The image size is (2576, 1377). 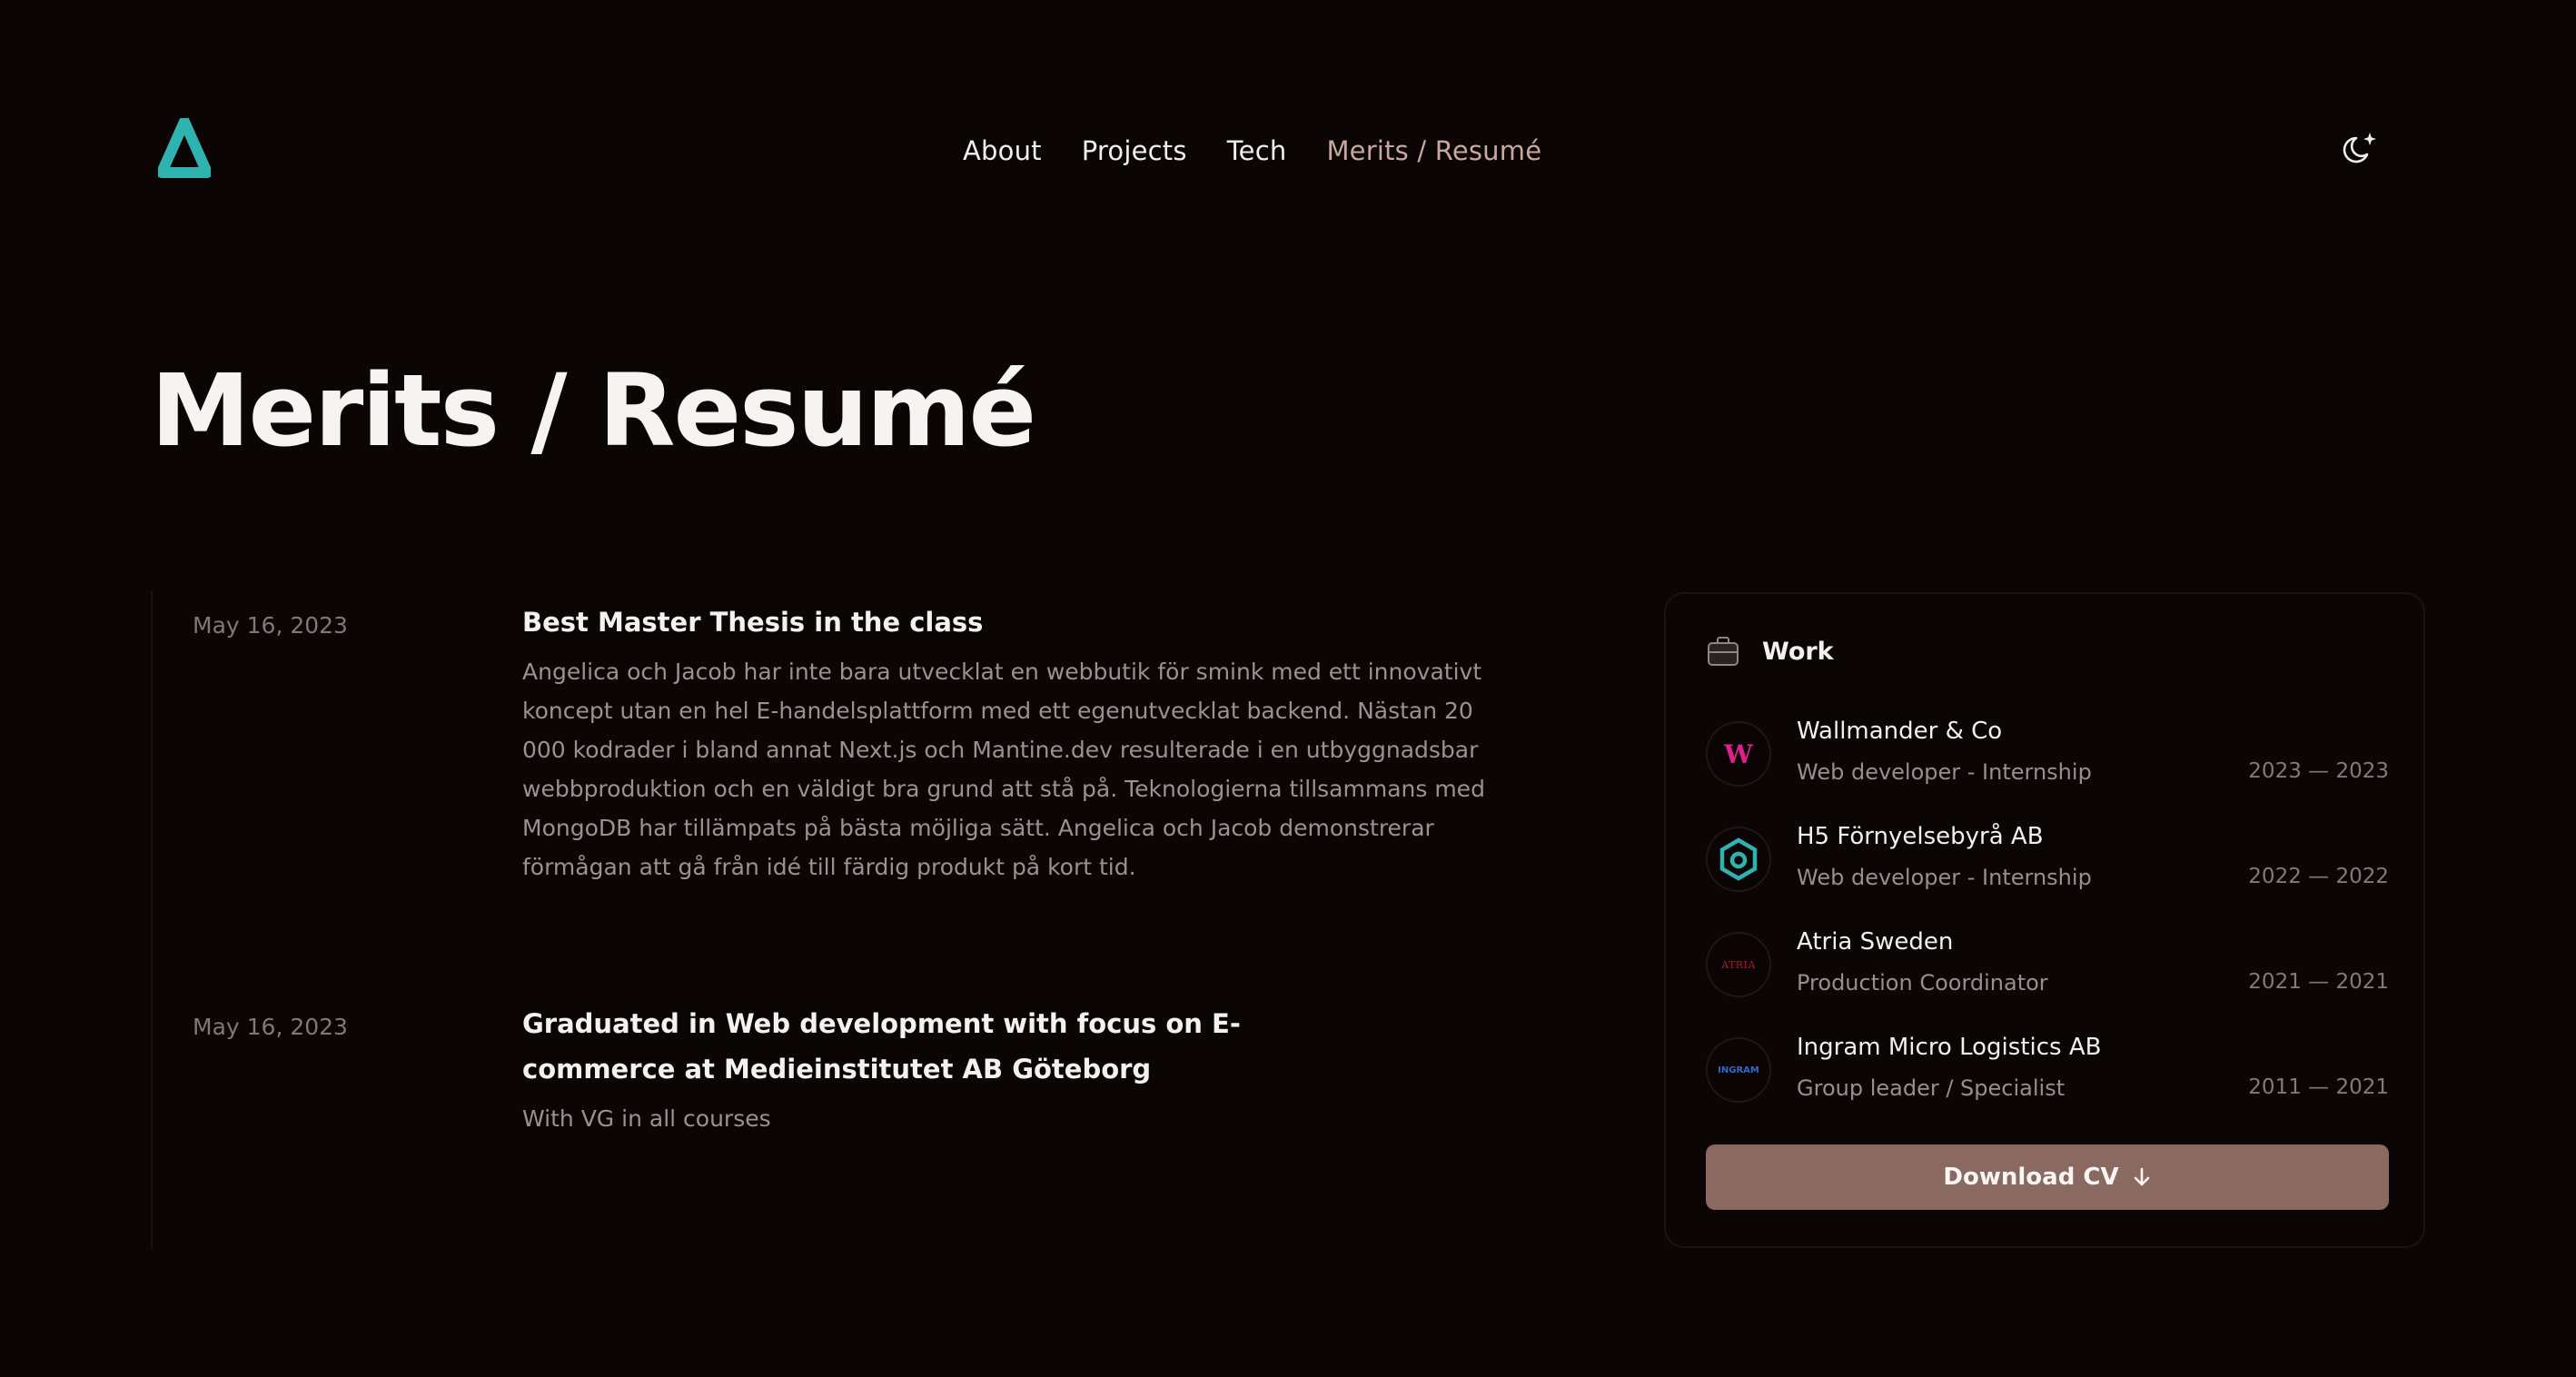 I want to click on download-cv-button: Download CV, so click(x=2047, y=1177).